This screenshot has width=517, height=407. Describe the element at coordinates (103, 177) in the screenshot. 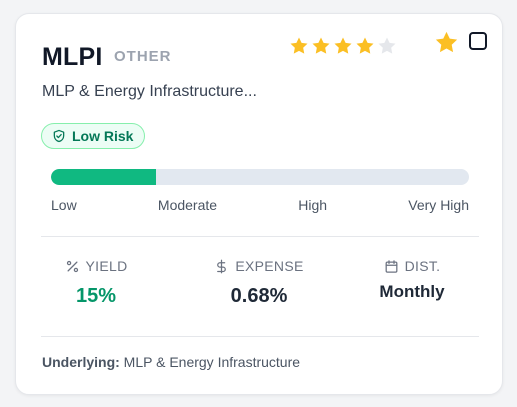

I see `risk-meter-fill` at that location.